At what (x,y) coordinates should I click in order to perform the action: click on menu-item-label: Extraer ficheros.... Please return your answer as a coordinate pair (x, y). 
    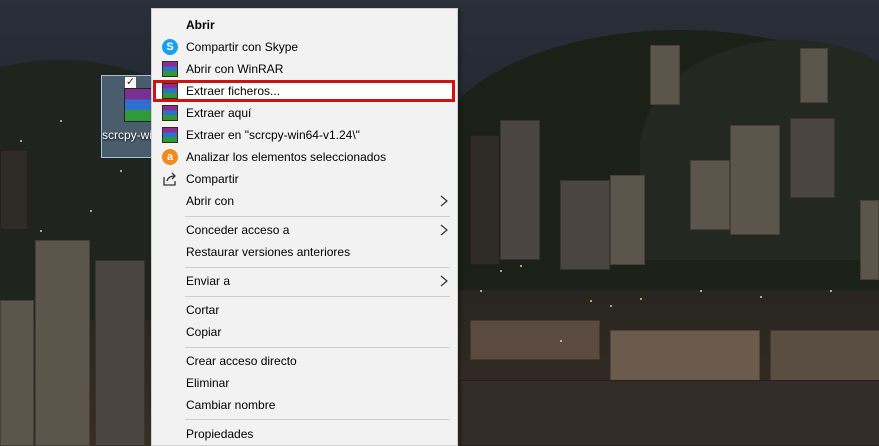
    Looking at the image, I should click on (233, 91).